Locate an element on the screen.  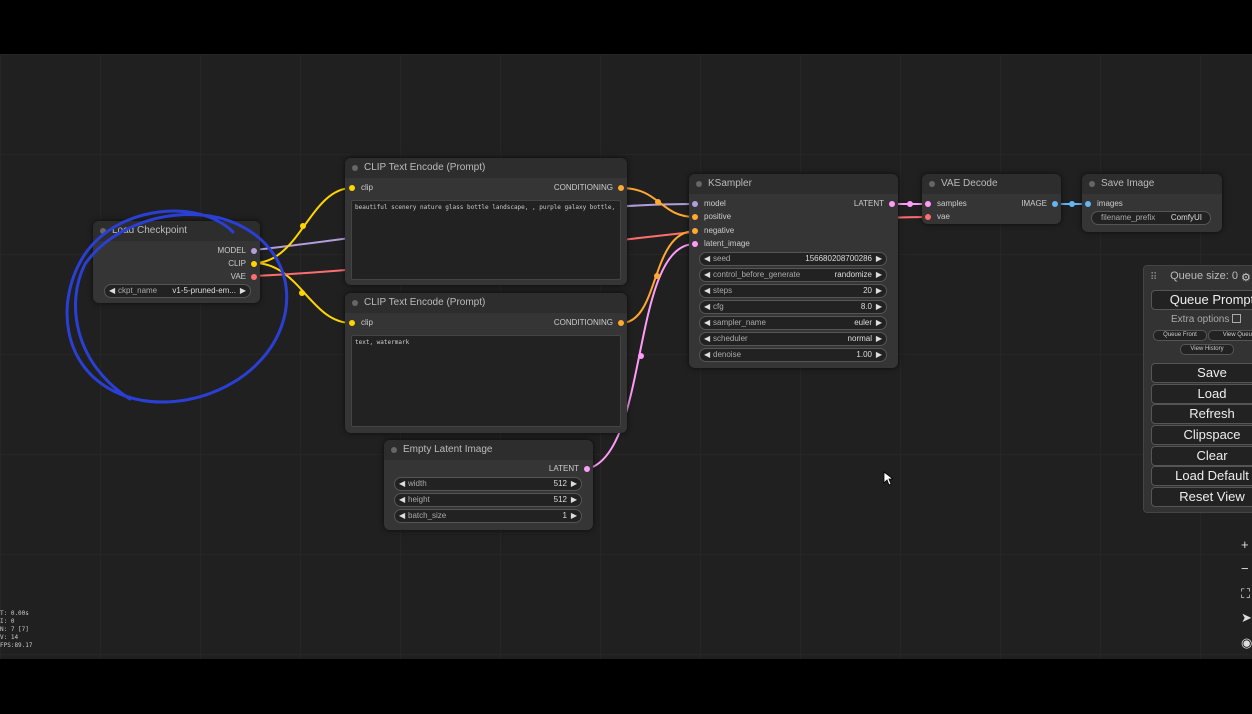
extra-options: Extra options is located at coordinates (1206, 319).